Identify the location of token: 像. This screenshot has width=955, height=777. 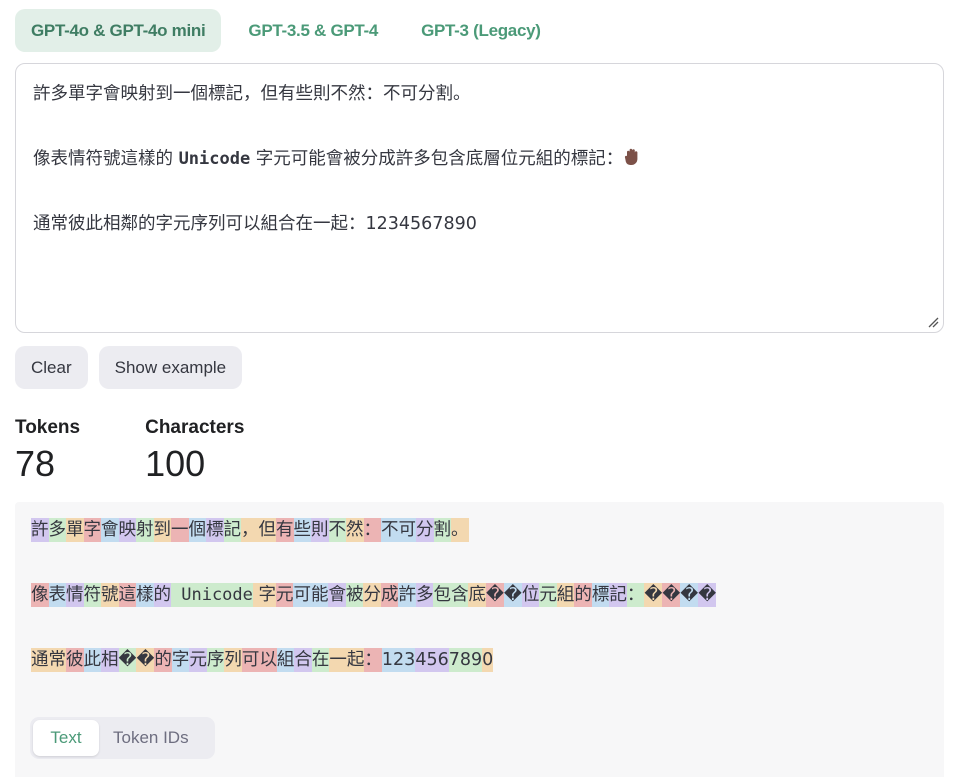
(40, 595).